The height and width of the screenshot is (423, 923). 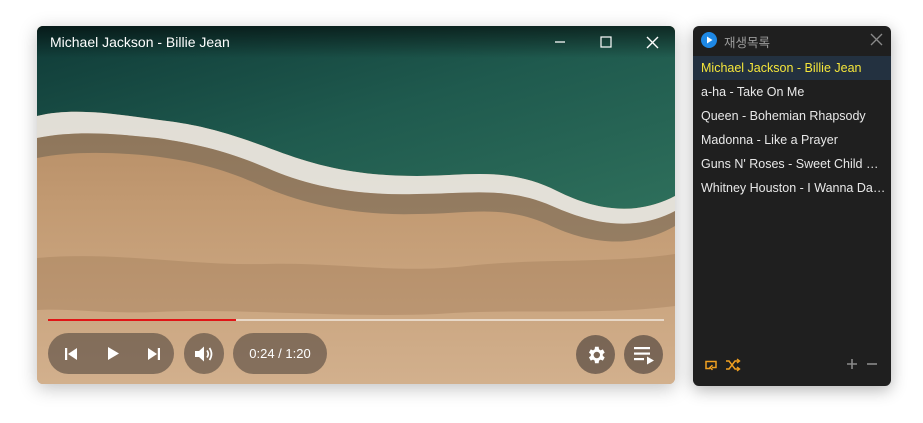 I want to click on add-icon, so click(x=852, y=364).